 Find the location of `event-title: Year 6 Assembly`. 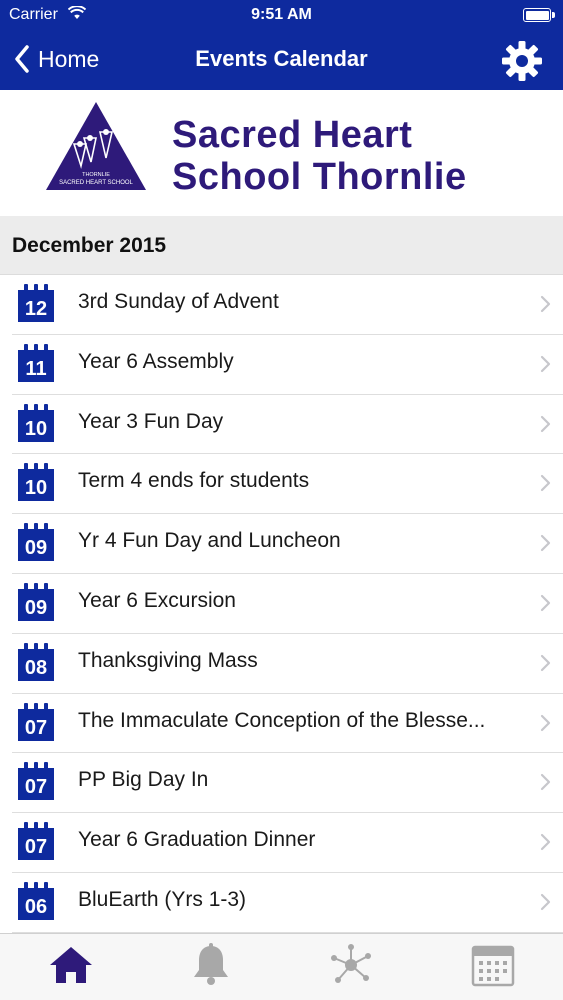

event-title: Year 6 Assembly is located at coordinates (156, 361).